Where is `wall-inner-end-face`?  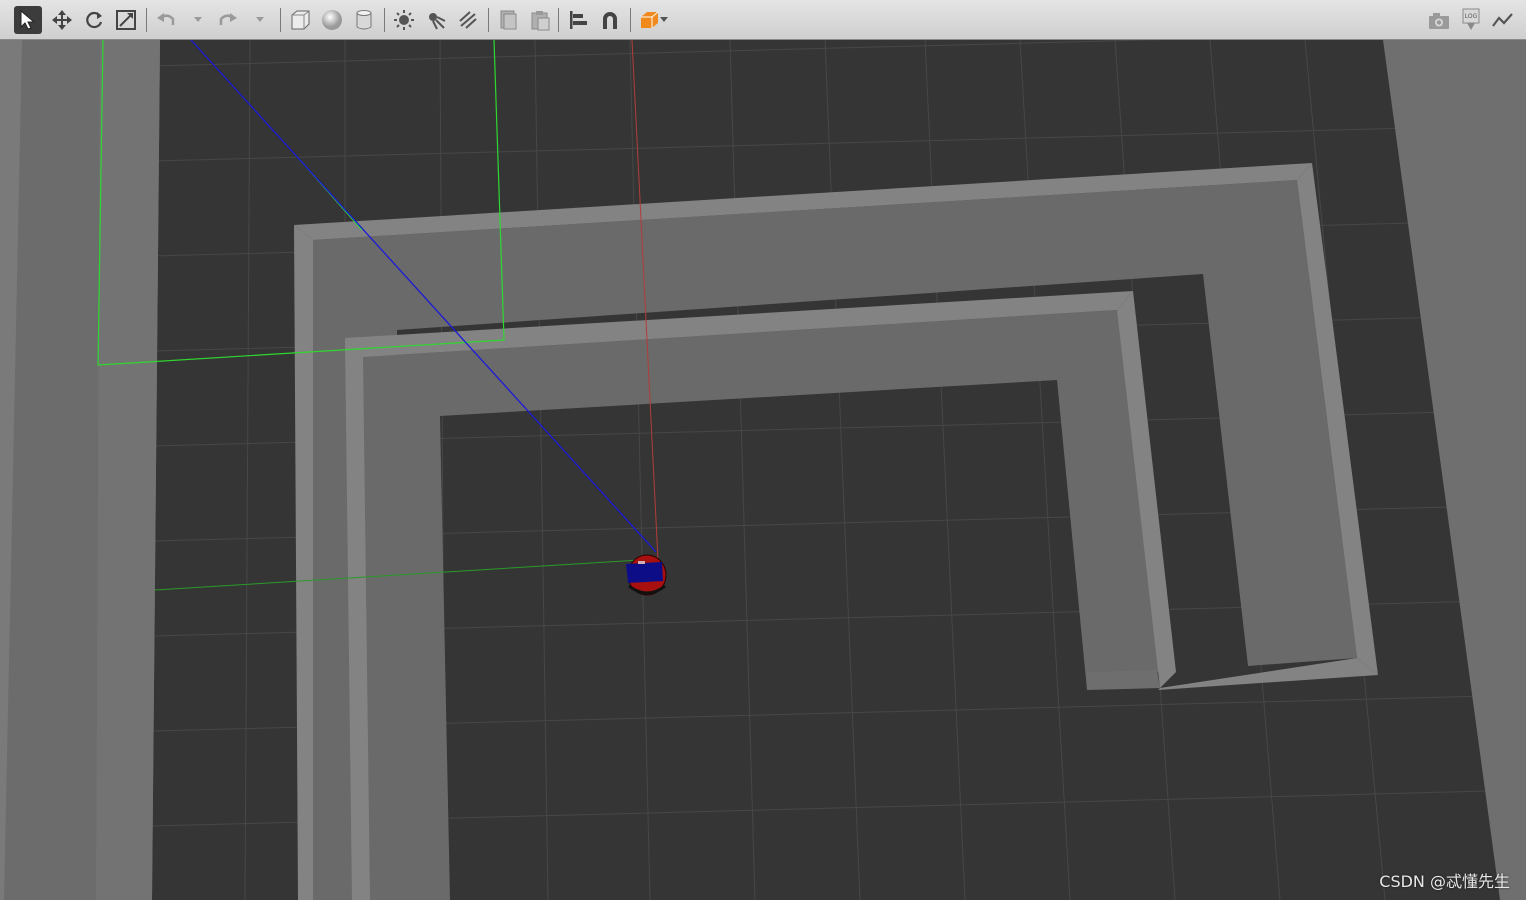
wall-inner-end-face is located at coordinates (1123, 680).